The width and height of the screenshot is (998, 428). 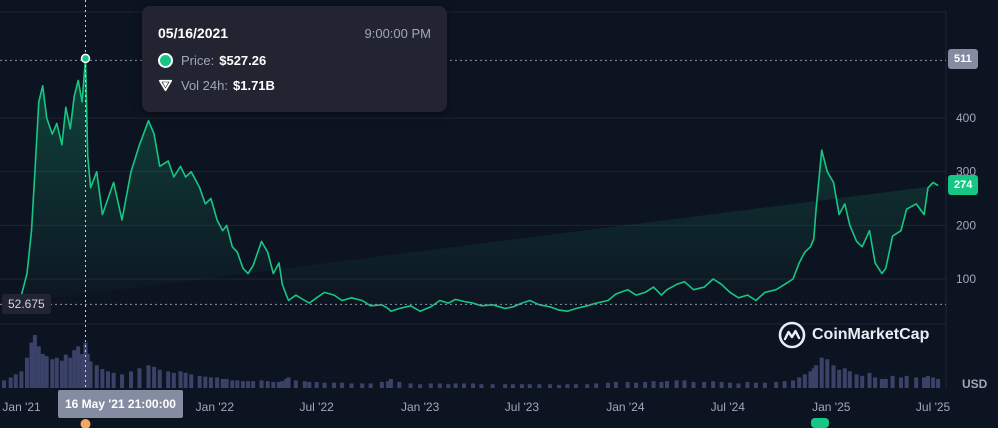 What do you see at coordinates (254, 85) in the screenshot?
I see `tooltip-volume-value: $1.71B` at bounding box center [254, 85].